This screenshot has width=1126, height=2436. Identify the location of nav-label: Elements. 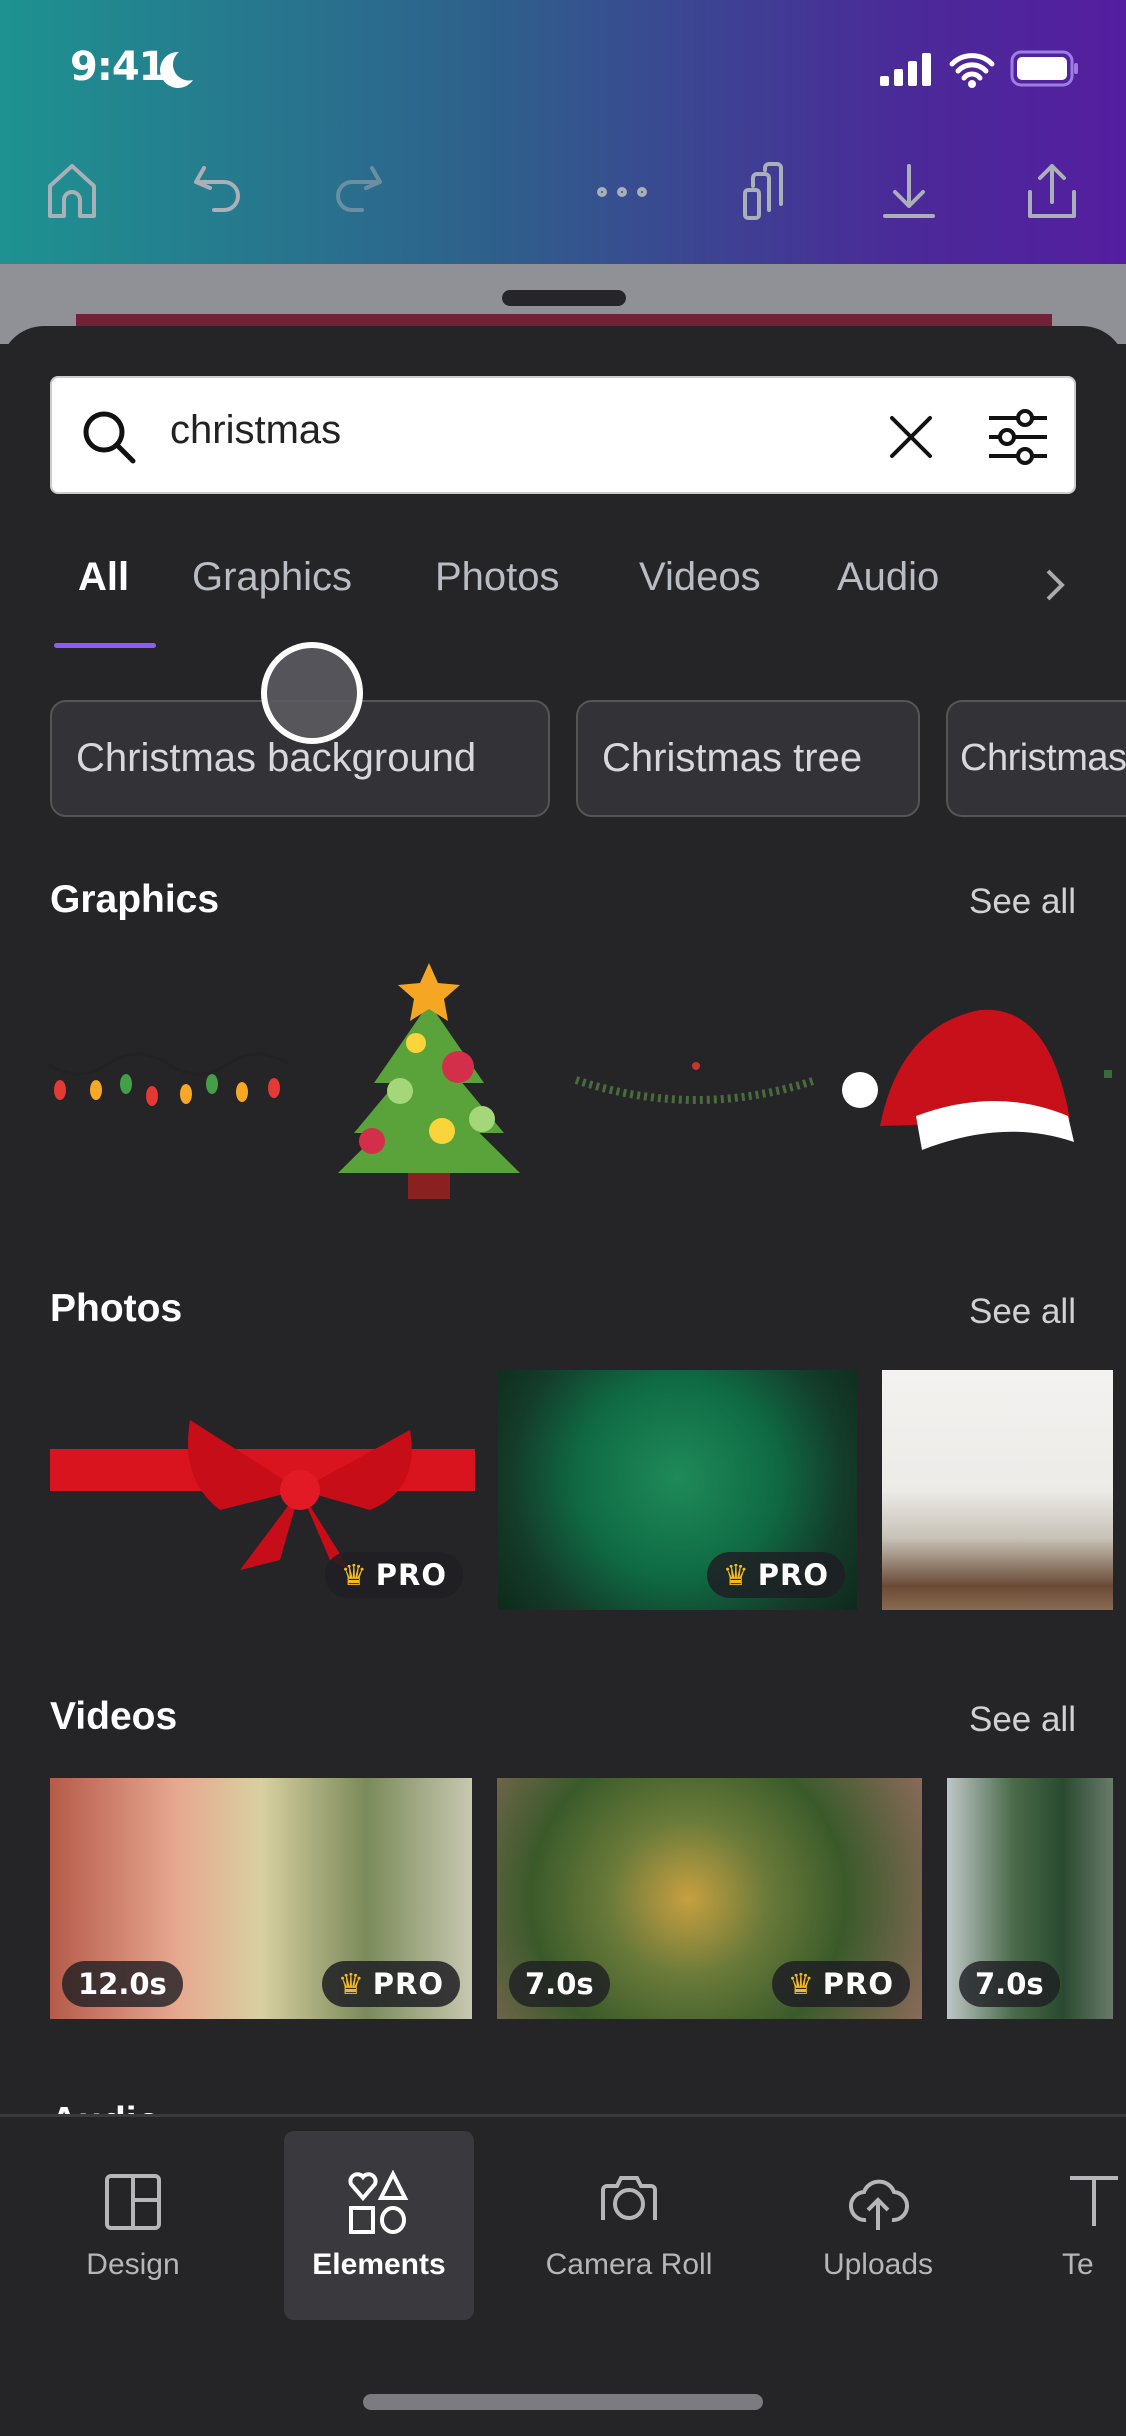
(379, 2264).